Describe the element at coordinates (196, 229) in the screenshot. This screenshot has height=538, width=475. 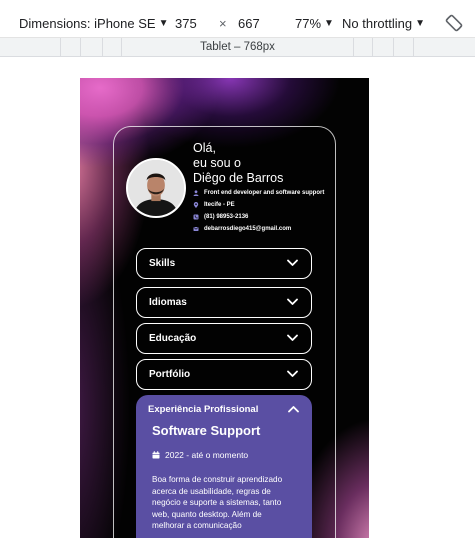
I see `email-icon` at that location.